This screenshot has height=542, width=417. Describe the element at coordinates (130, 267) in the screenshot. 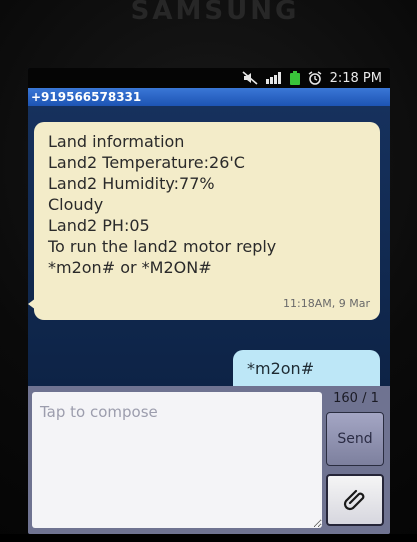

I see `message-line: *m2on# or *M2ON#` at that location.